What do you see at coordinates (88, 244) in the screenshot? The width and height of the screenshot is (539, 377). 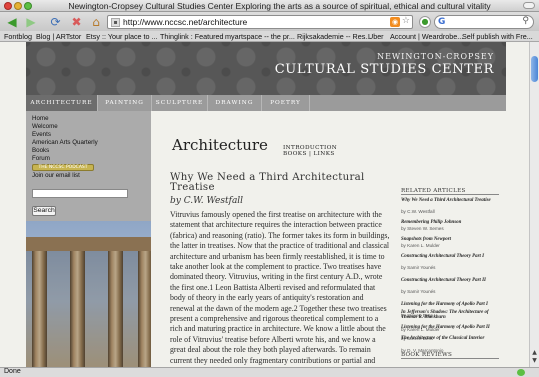 I see `photo-entablature` at bounding box center [88, 244].